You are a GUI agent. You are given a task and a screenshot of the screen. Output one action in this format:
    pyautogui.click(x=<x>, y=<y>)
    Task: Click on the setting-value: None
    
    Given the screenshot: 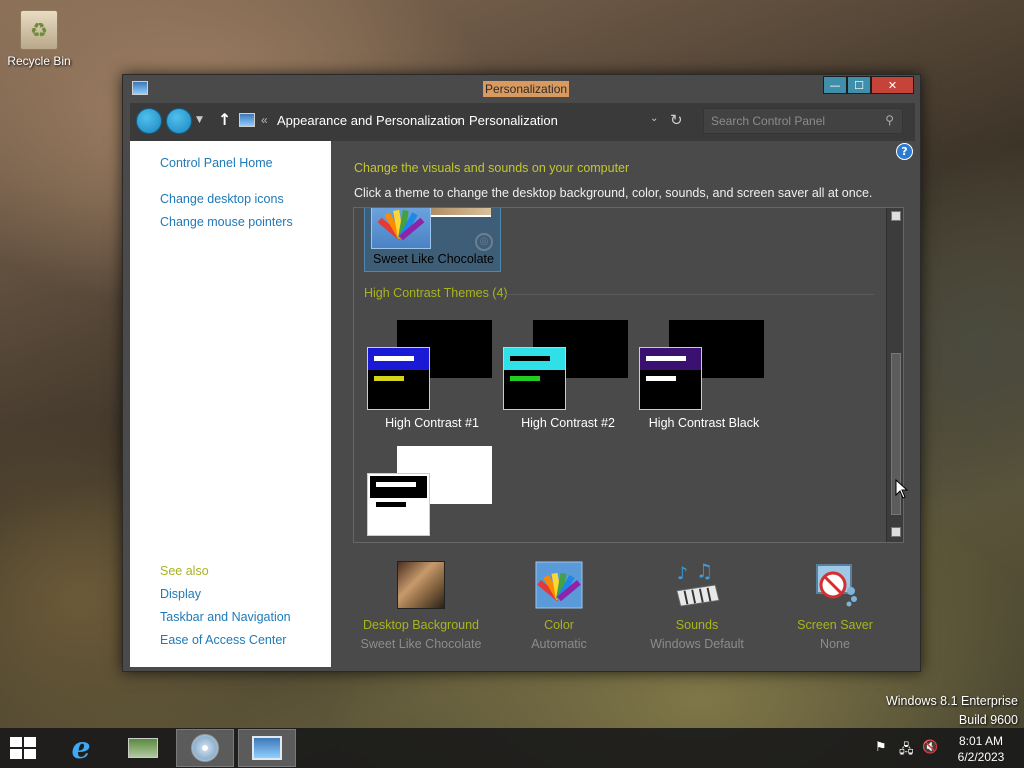 What is the action you would take?
    pyautogui.click(x=835, y=644)
    